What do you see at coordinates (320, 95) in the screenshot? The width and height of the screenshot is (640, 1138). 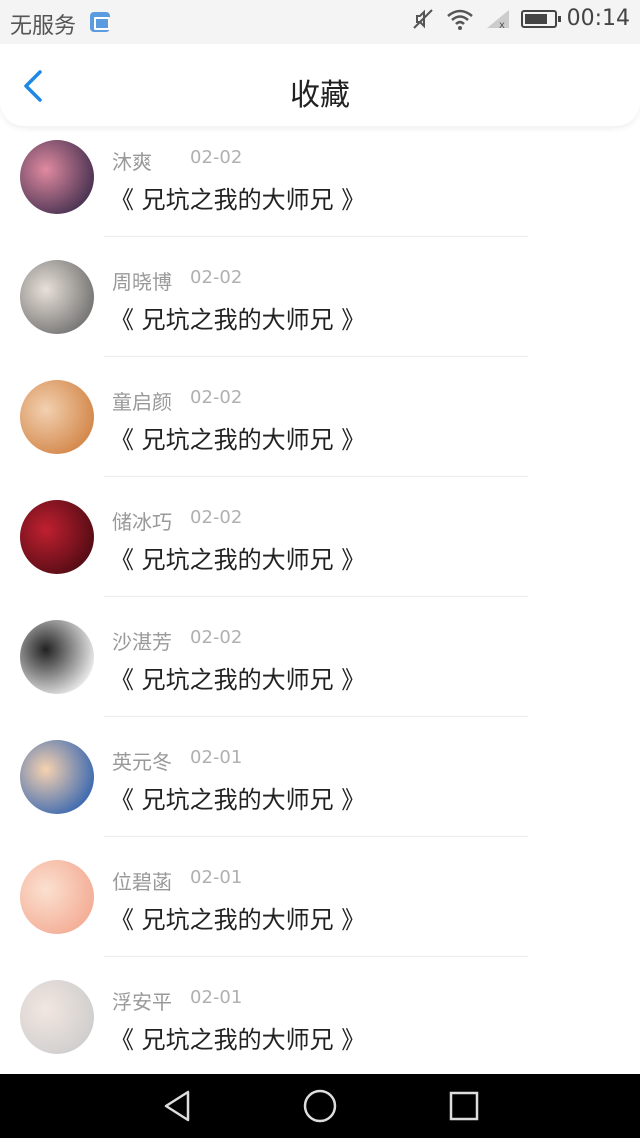 I see `page-title: 收藏` at bounding box center [320, 95].